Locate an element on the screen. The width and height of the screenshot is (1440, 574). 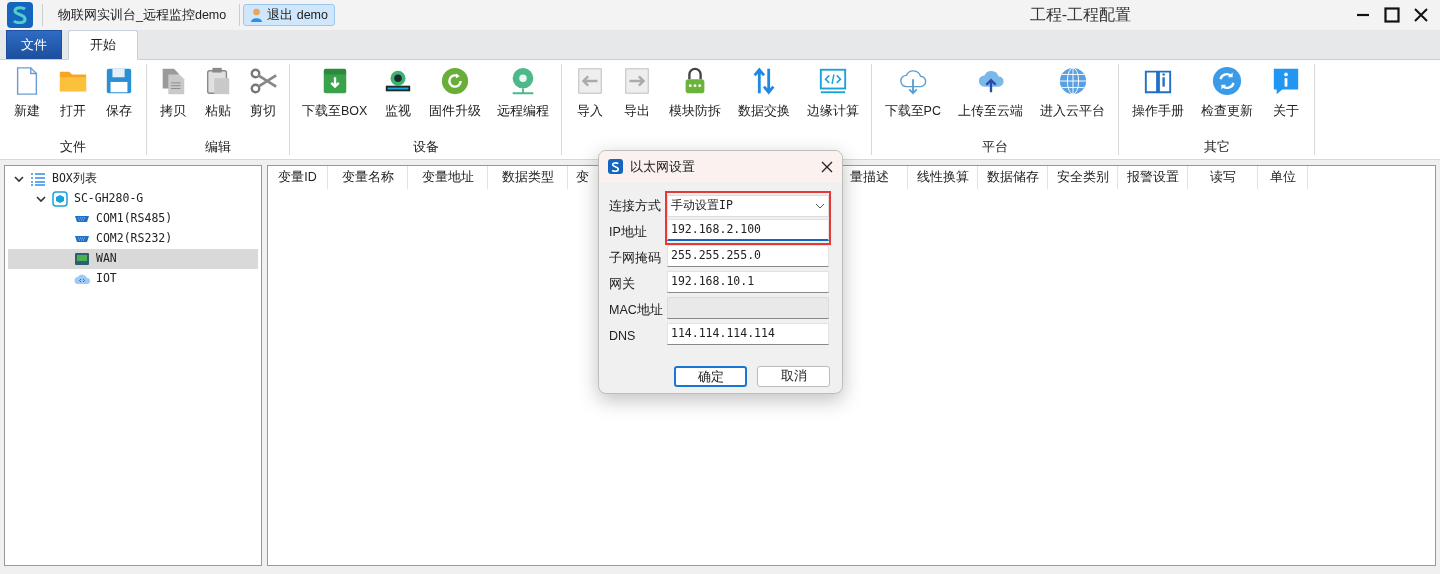
toolbar-button: 数据交换 is located at coordinates (763, 101).